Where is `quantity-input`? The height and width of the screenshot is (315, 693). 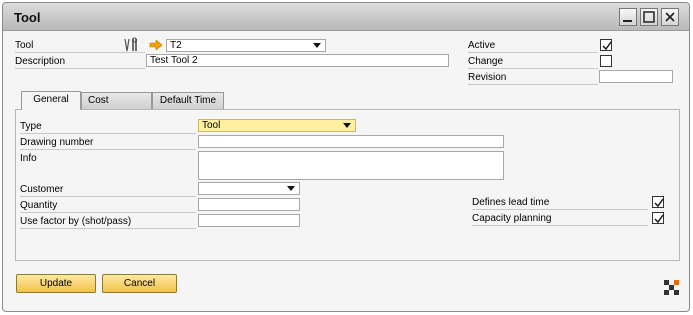 quantity-input is located at coordinates (249, 204).